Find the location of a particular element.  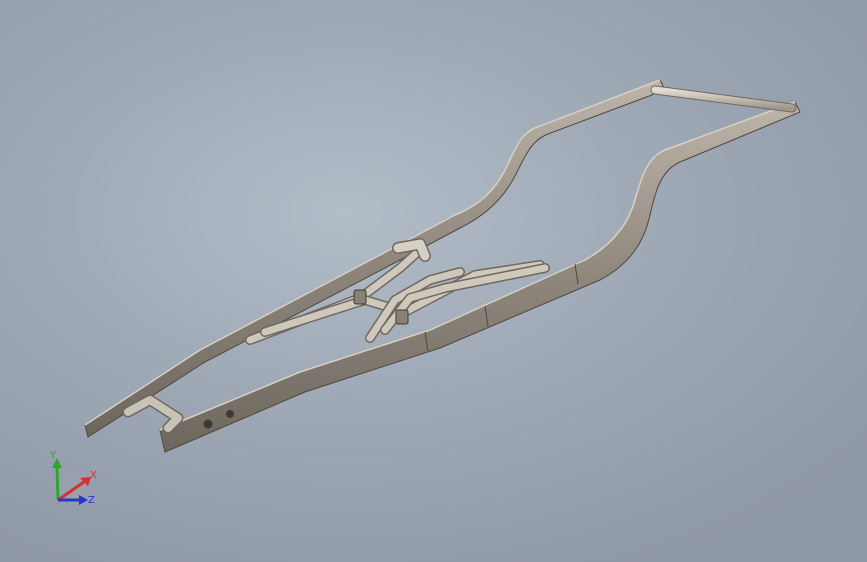

rear-crossmember is located at coordinates (153, 414).